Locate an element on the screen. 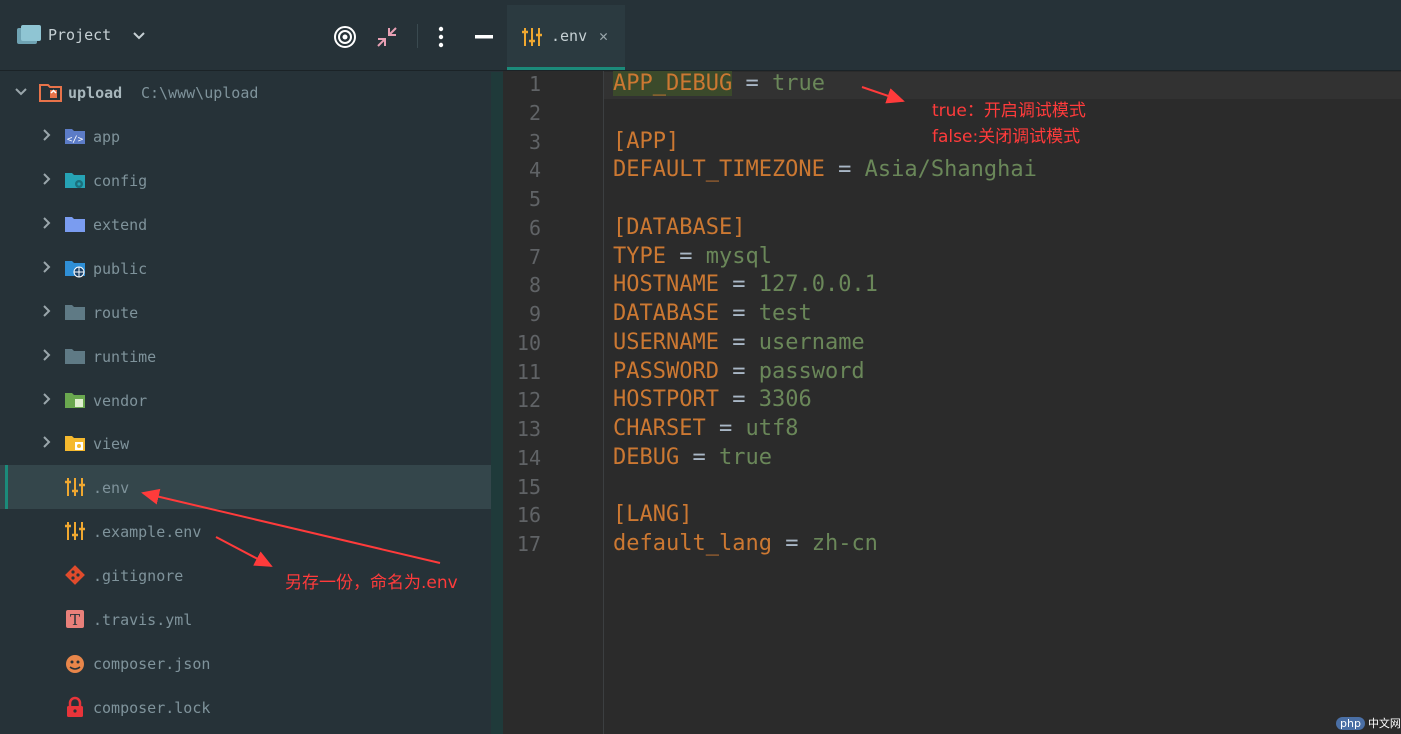  tree-item-public: public is located at coordinates (245, 268).